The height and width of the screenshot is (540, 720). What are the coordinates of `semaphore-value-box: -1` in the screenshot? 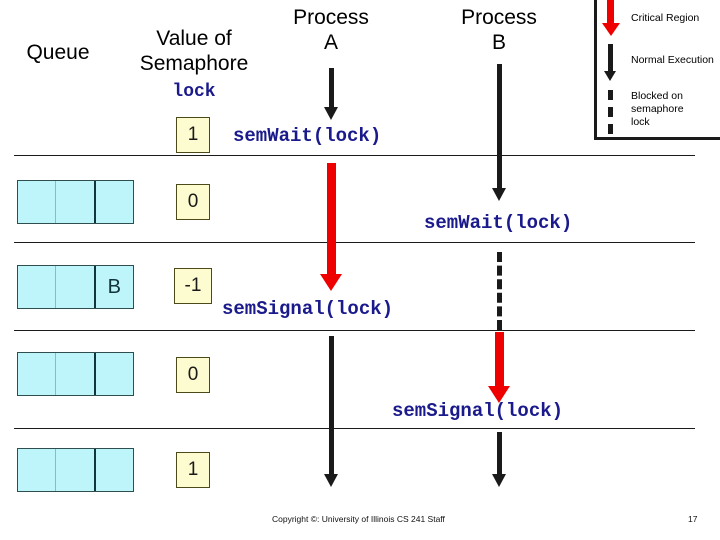 It's located at (193, 286).